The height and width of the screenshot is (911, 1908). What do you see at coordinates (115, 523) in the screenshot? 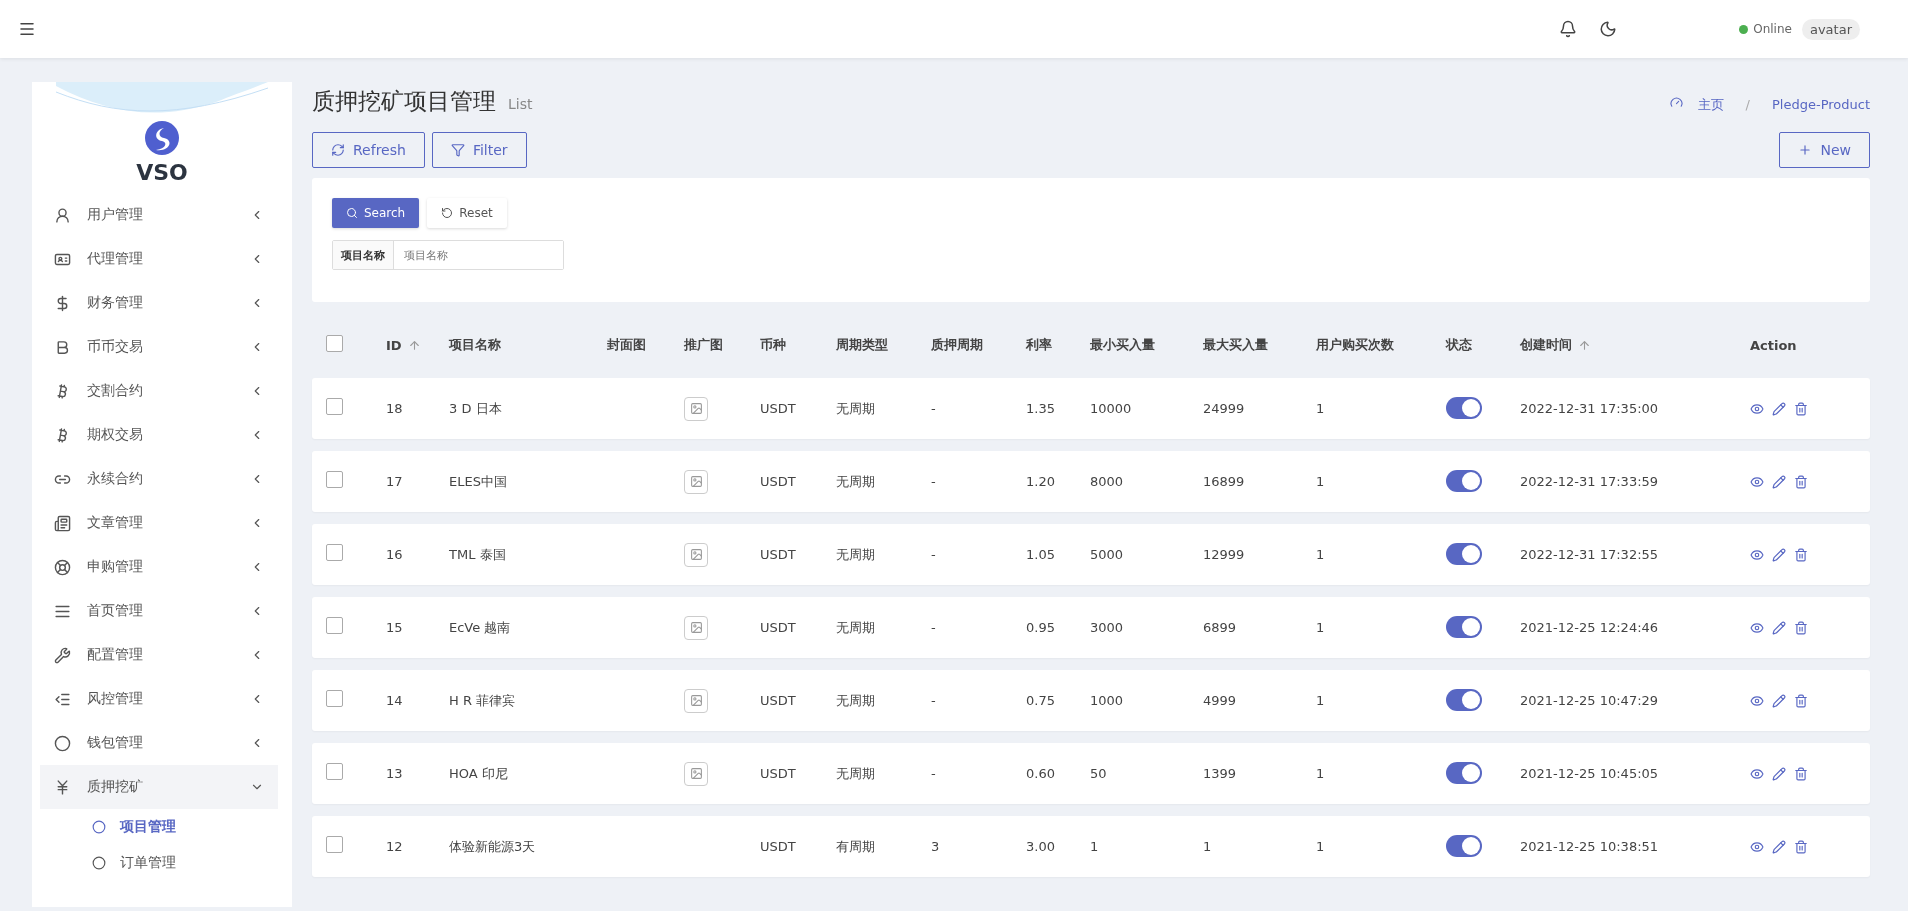
I see `sidebar-label: 文章管理` at bounding box center [115, 523].